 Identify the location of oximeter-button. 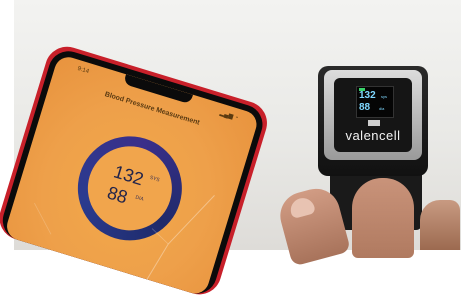
(374, 123).